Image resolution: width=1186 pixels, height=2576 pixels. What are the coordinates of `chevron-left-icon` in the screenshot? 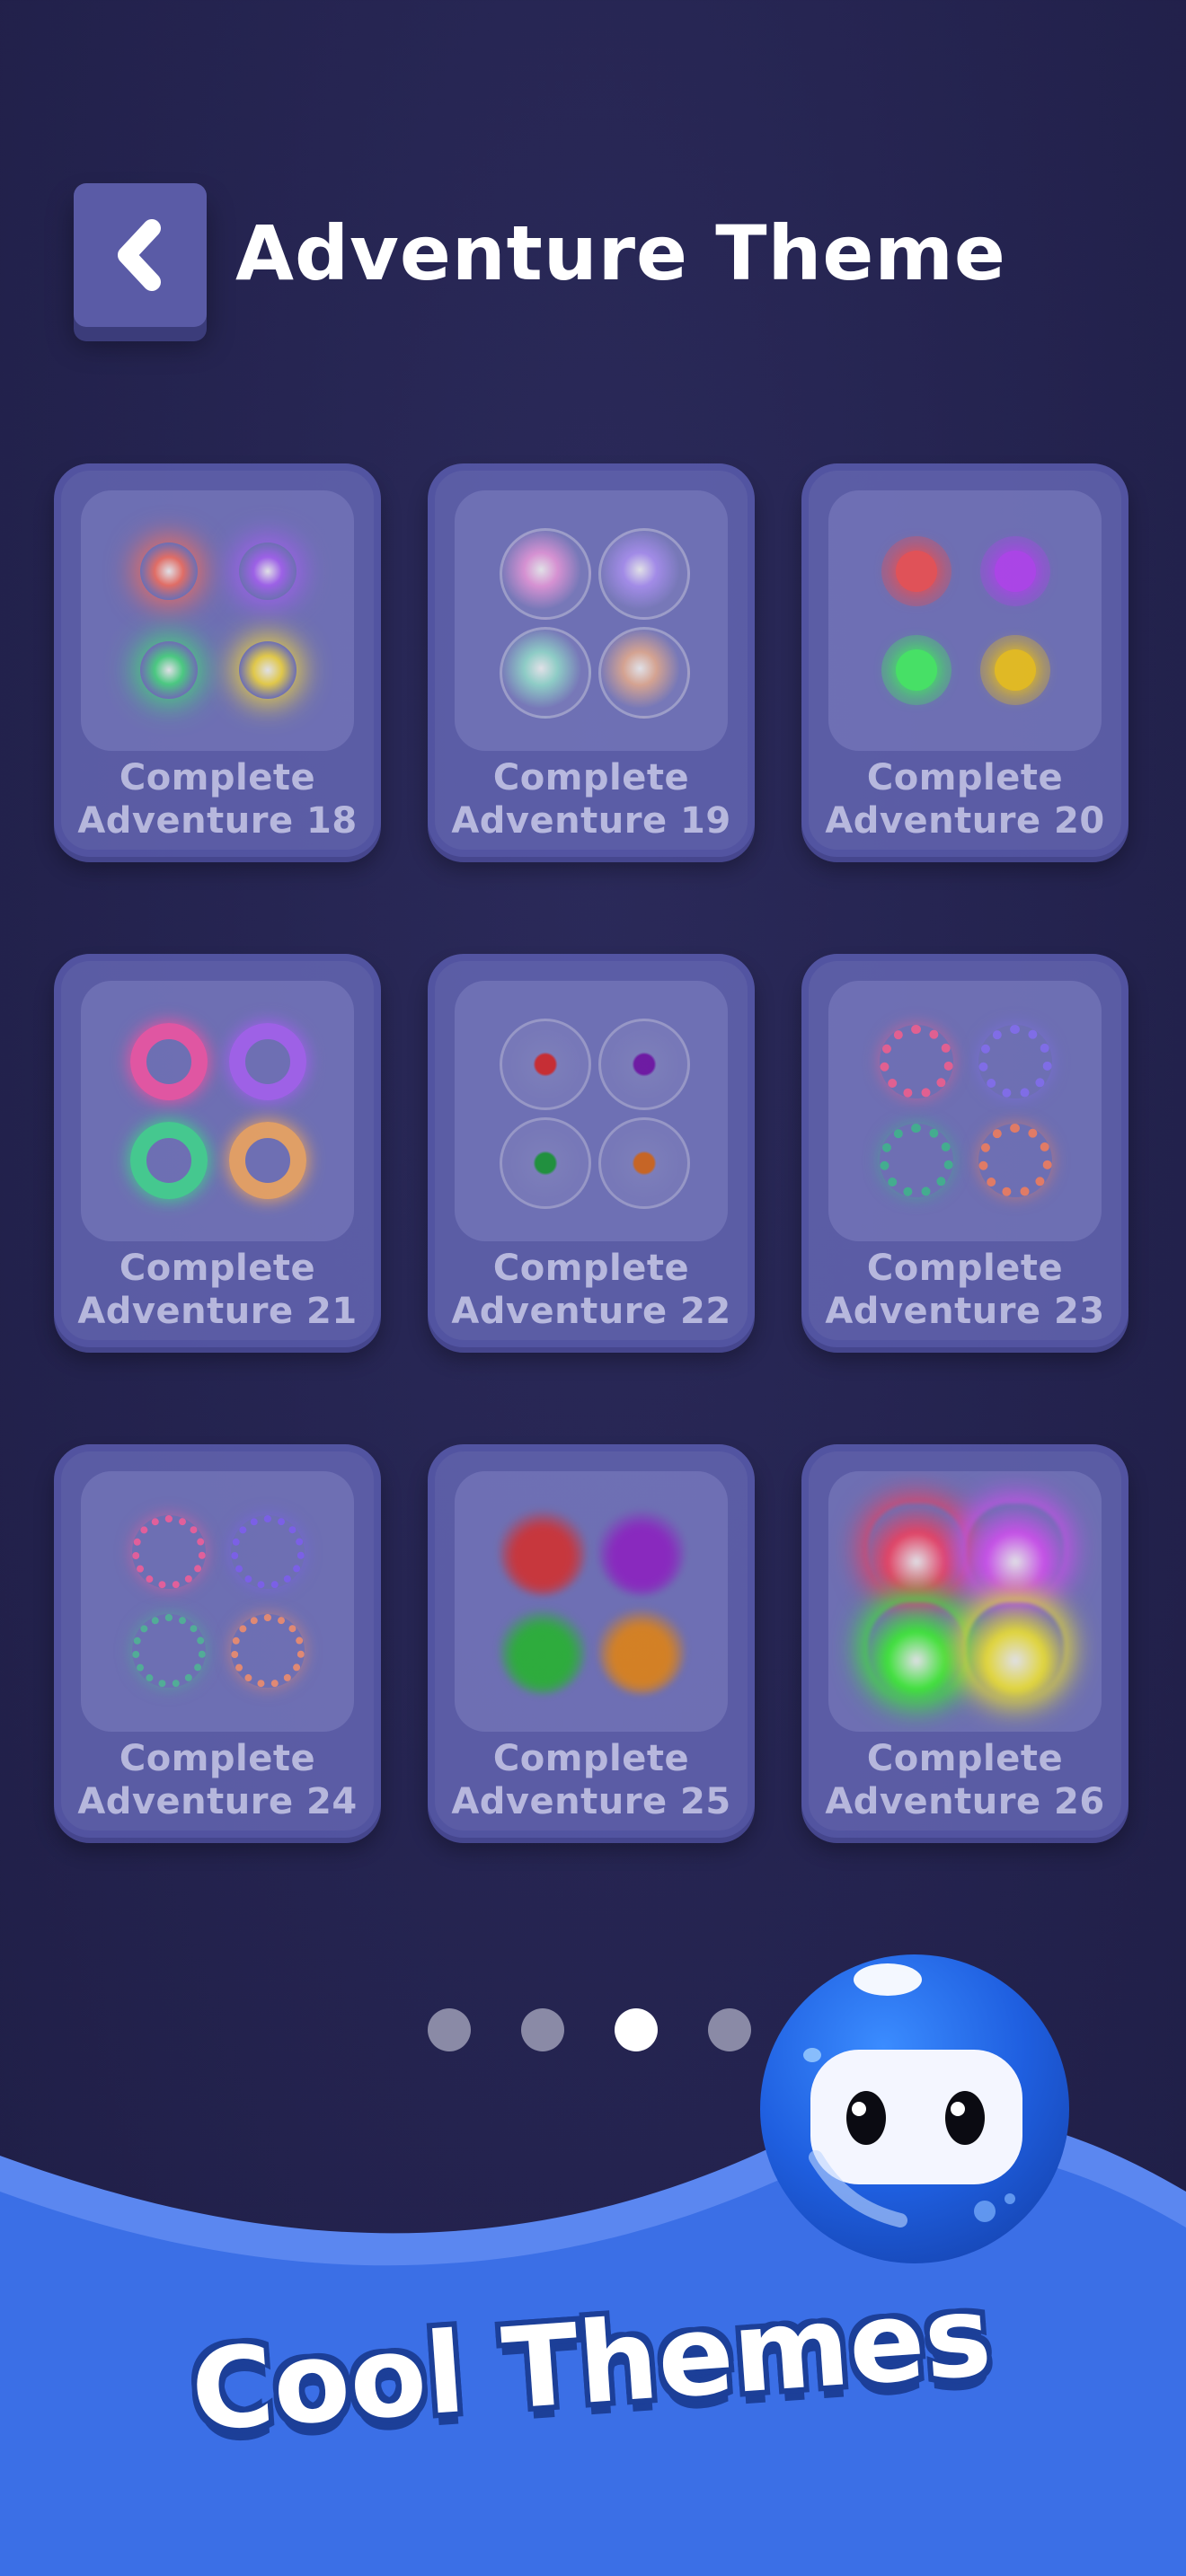 It's located at (139, 255).